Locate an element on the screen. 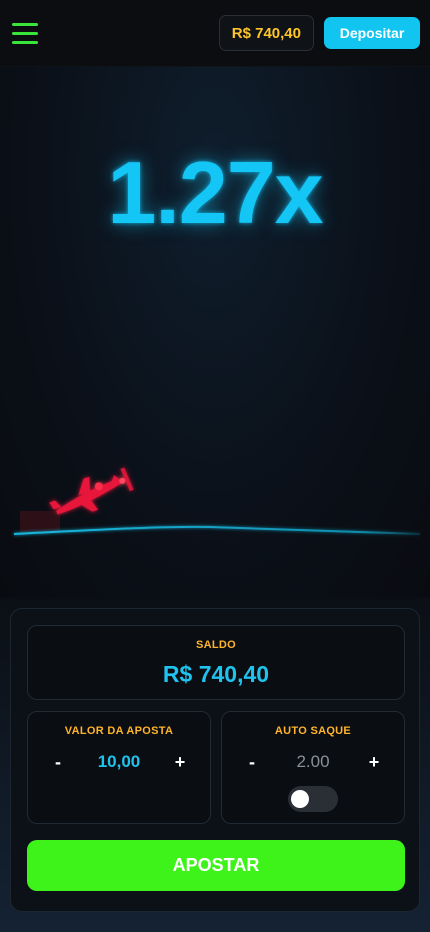 The width and height of the screenshot is (430, 932). auto-cashout-stepper: - 2.00 + is located at coordinates (313, 762).